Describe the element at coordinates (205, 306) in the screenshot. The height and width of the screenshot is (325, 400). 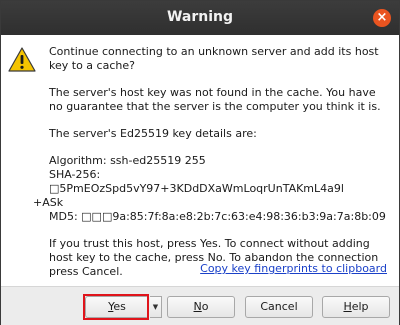
I see `no-label-rest: o` at that location.